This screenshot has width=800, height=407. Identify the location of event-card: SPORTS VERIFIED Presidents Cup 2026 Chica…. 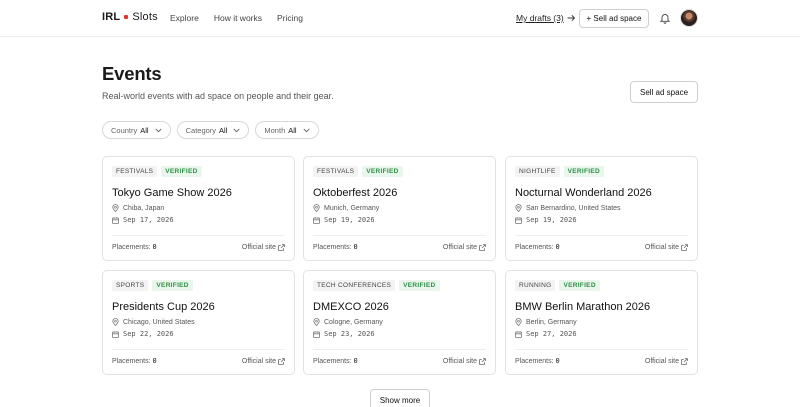
(198, 322).